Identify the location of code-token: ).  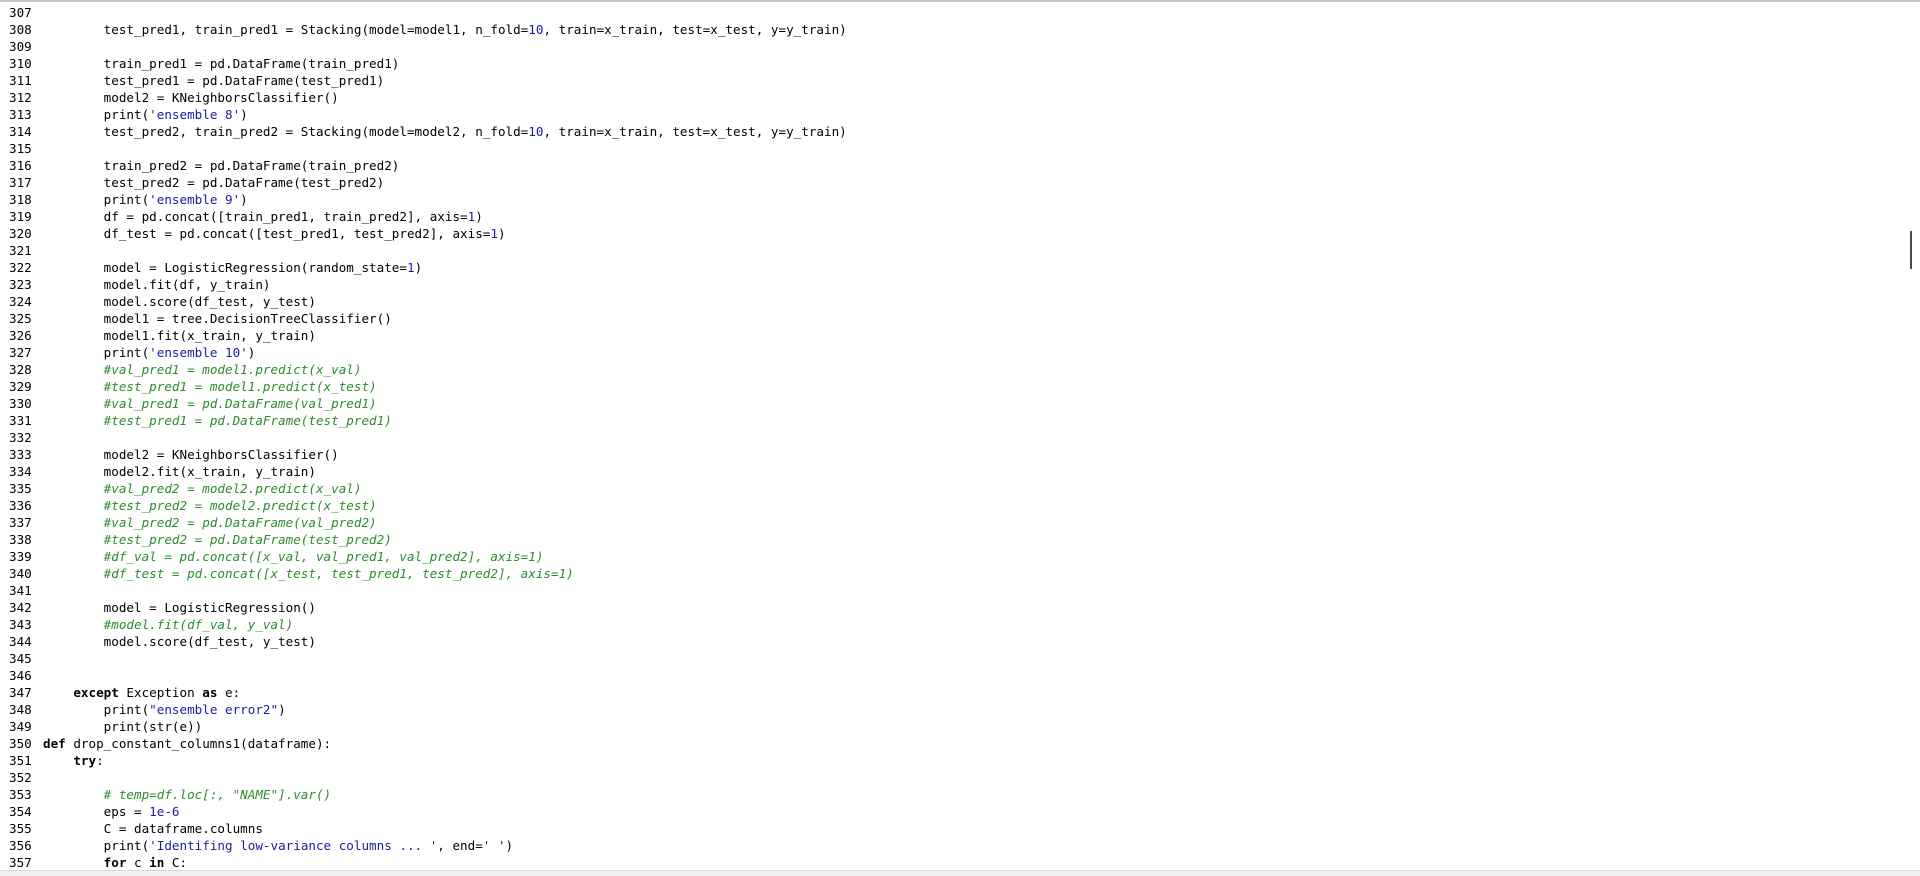
(282, 709).